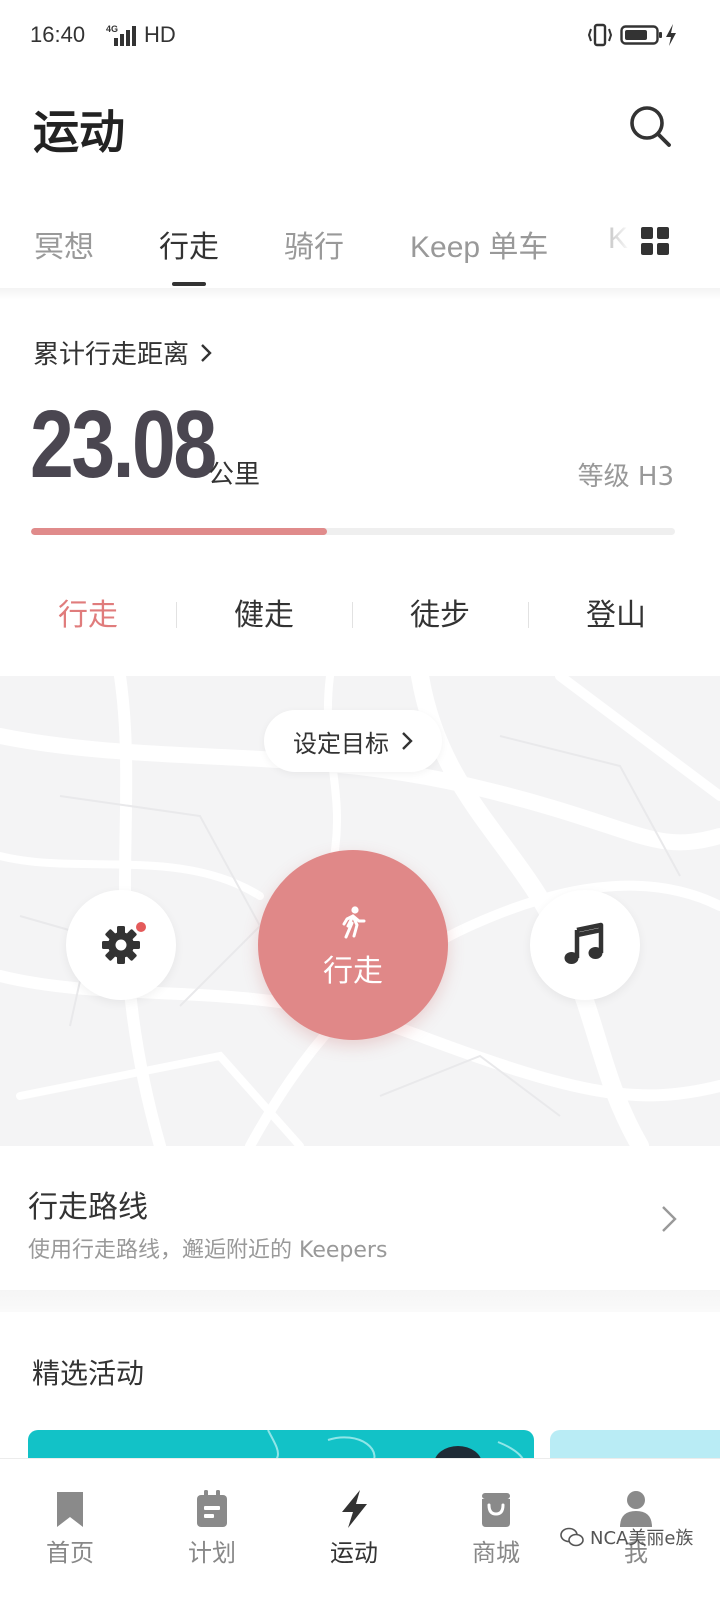  What do you see at coordinates (360, 1218) in the screenshot?
I see `walking-route-card: 行走路线 使用行走路线，邂逅附近的 Keepers` at bounding box center [360, 1218].